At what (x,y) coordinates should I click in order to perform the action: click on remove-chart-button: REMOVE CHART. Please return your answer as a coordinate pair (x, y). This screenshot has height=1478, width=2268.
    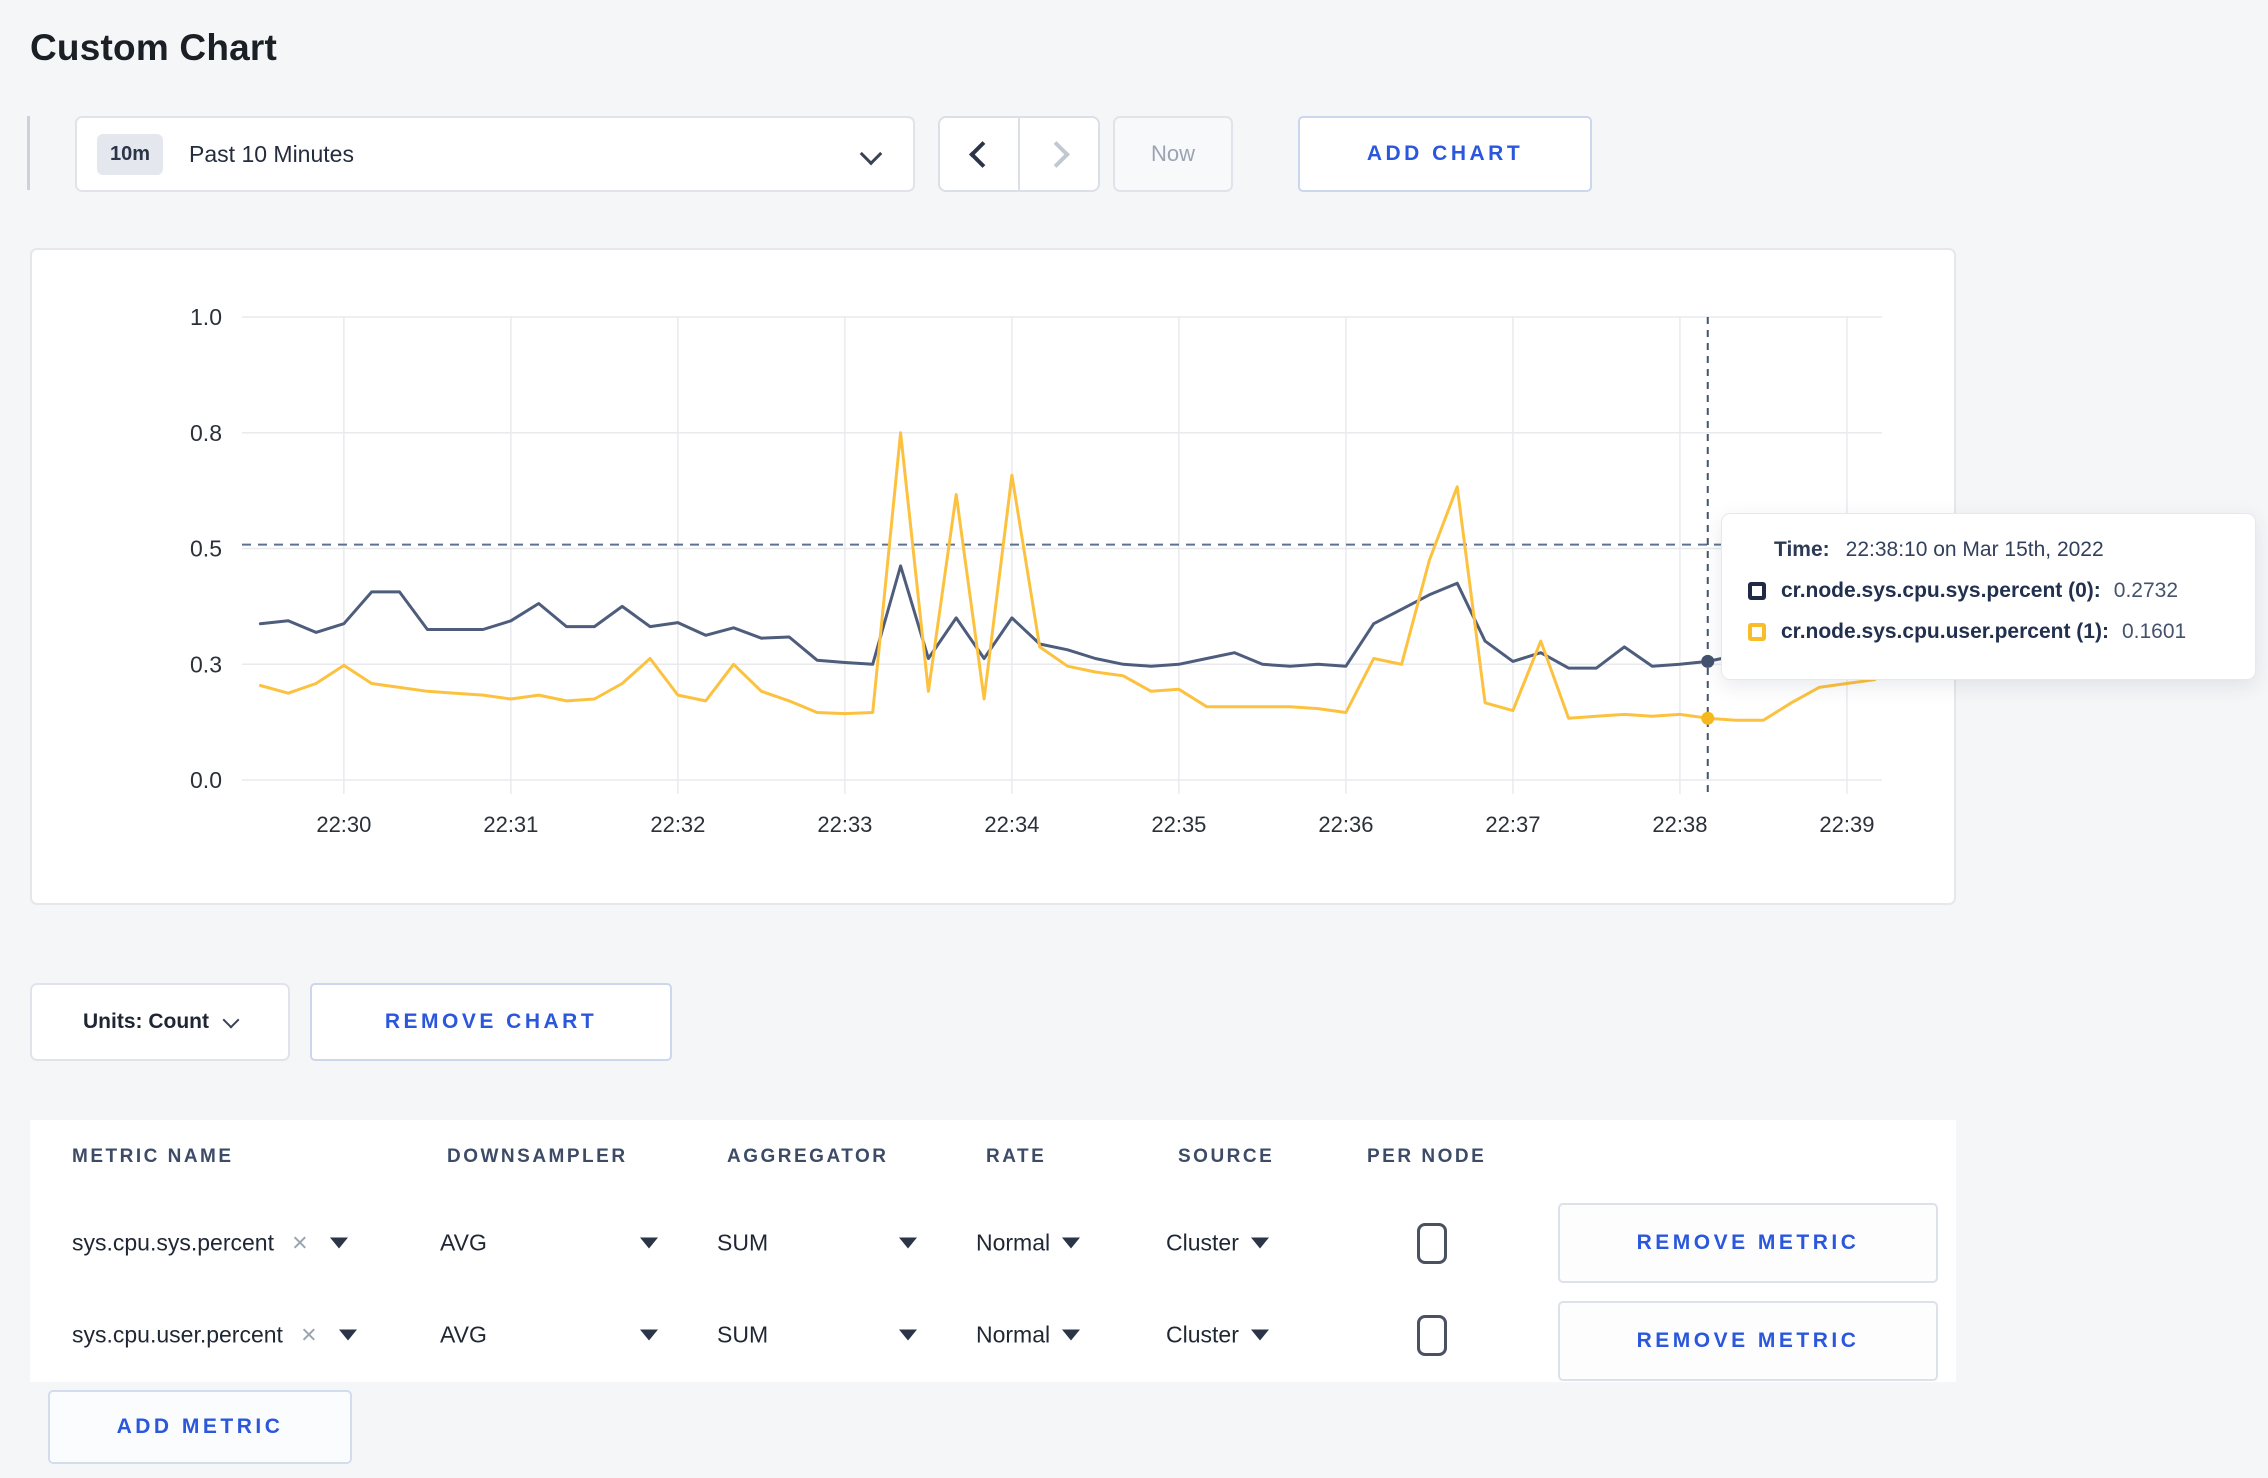
    Looking at the image, I should click on (491, 1022).